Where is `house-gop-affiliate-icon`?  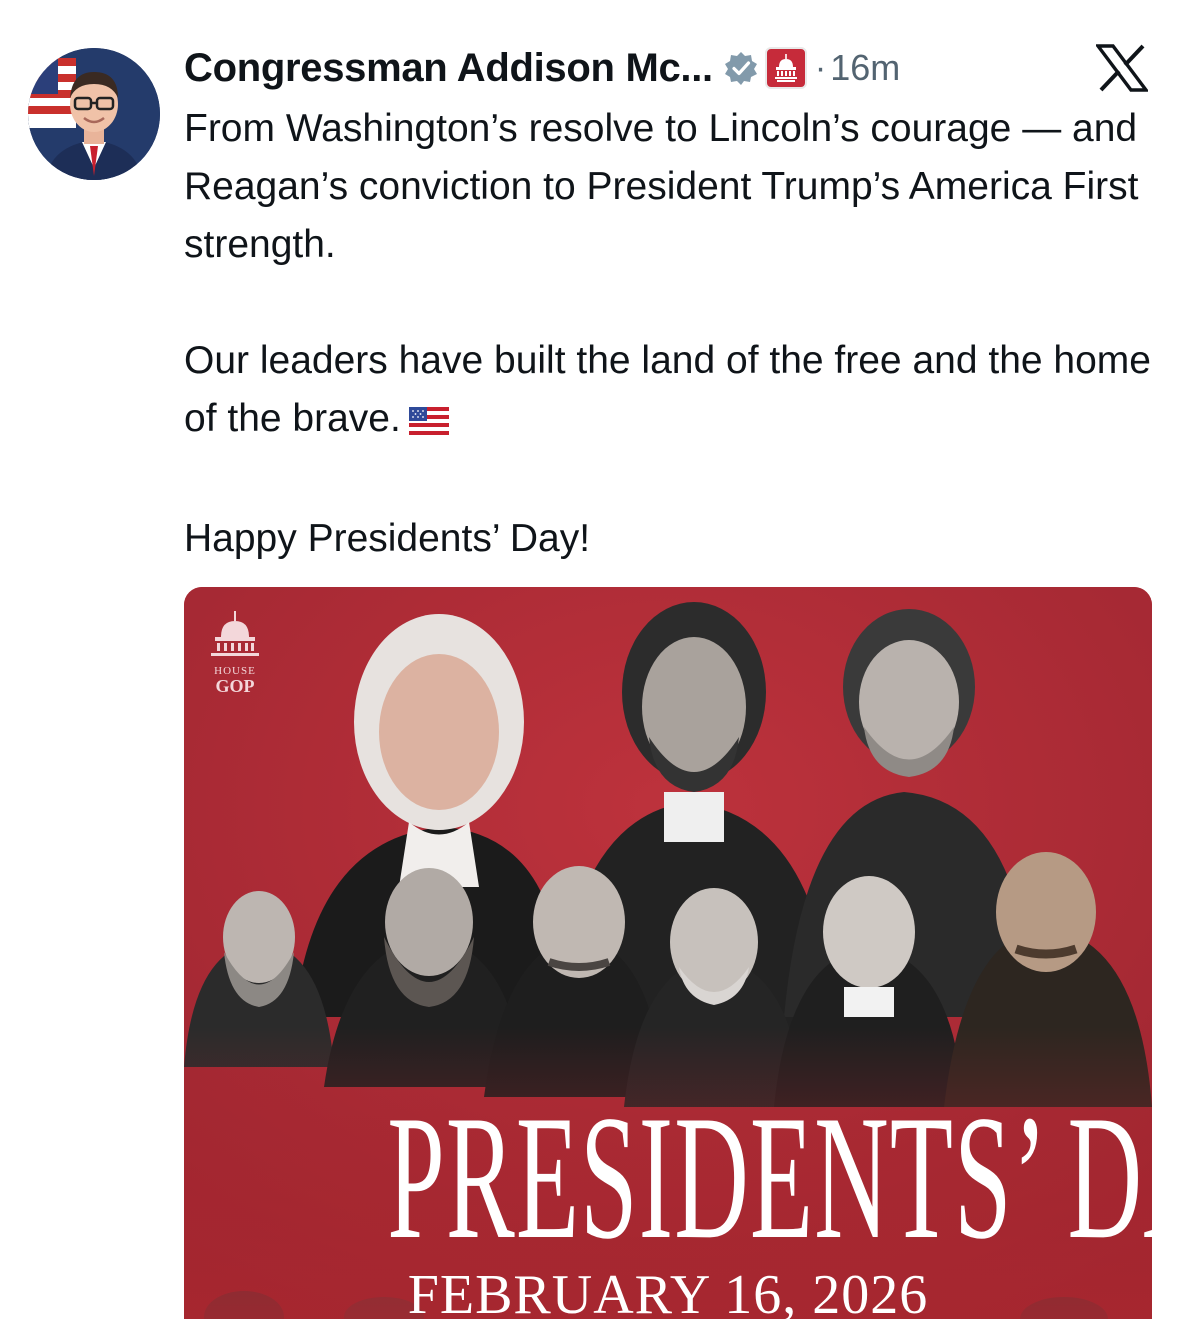
house-gop-affiliate-icon is located at coordinates (785, 68).